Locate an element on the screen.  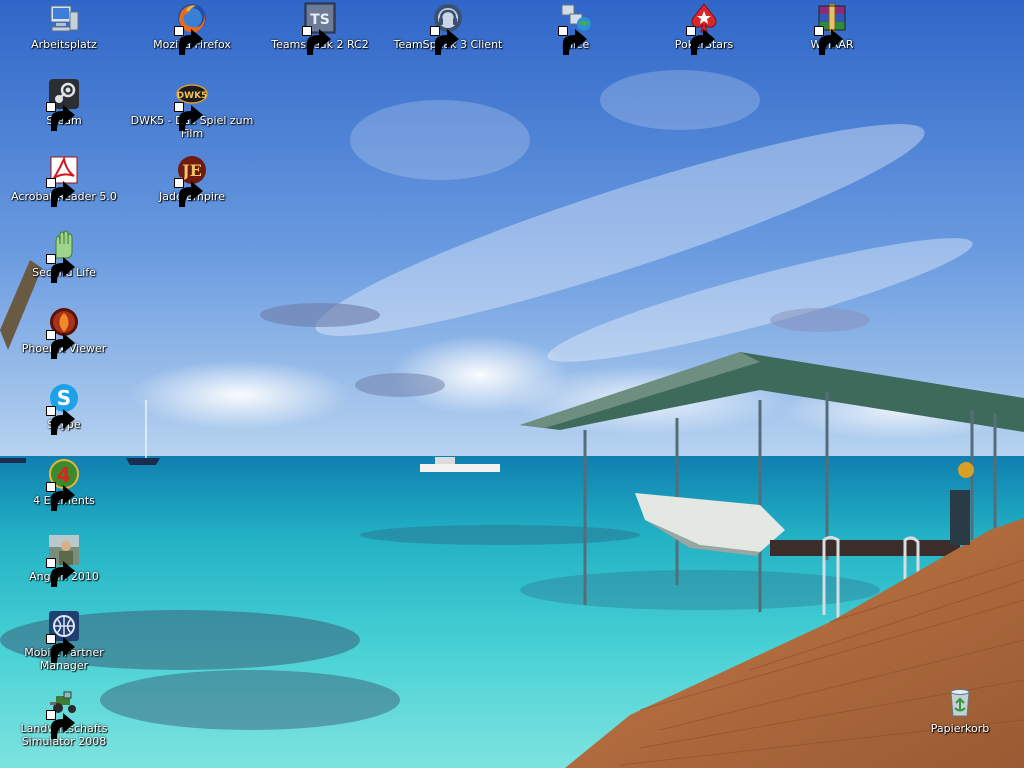
desktop-icon-landwirtschaft: Landwirtschafts Simulator 2008 is located at coordinates (64, 722).